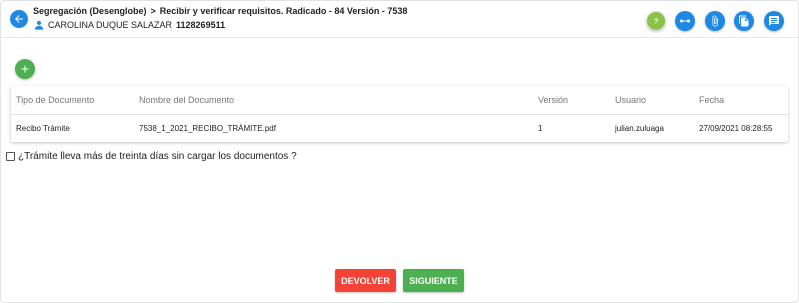 The height and width of the screenshot is (303, 799). I want to click on question-icon: ?, so click(656, 21).